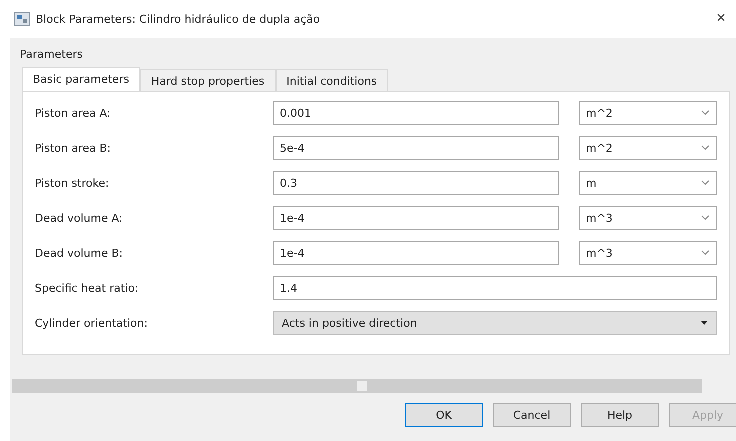  Describe the element at coordinates (22, 19) in the screenshot. I see `window-icon` at that location.